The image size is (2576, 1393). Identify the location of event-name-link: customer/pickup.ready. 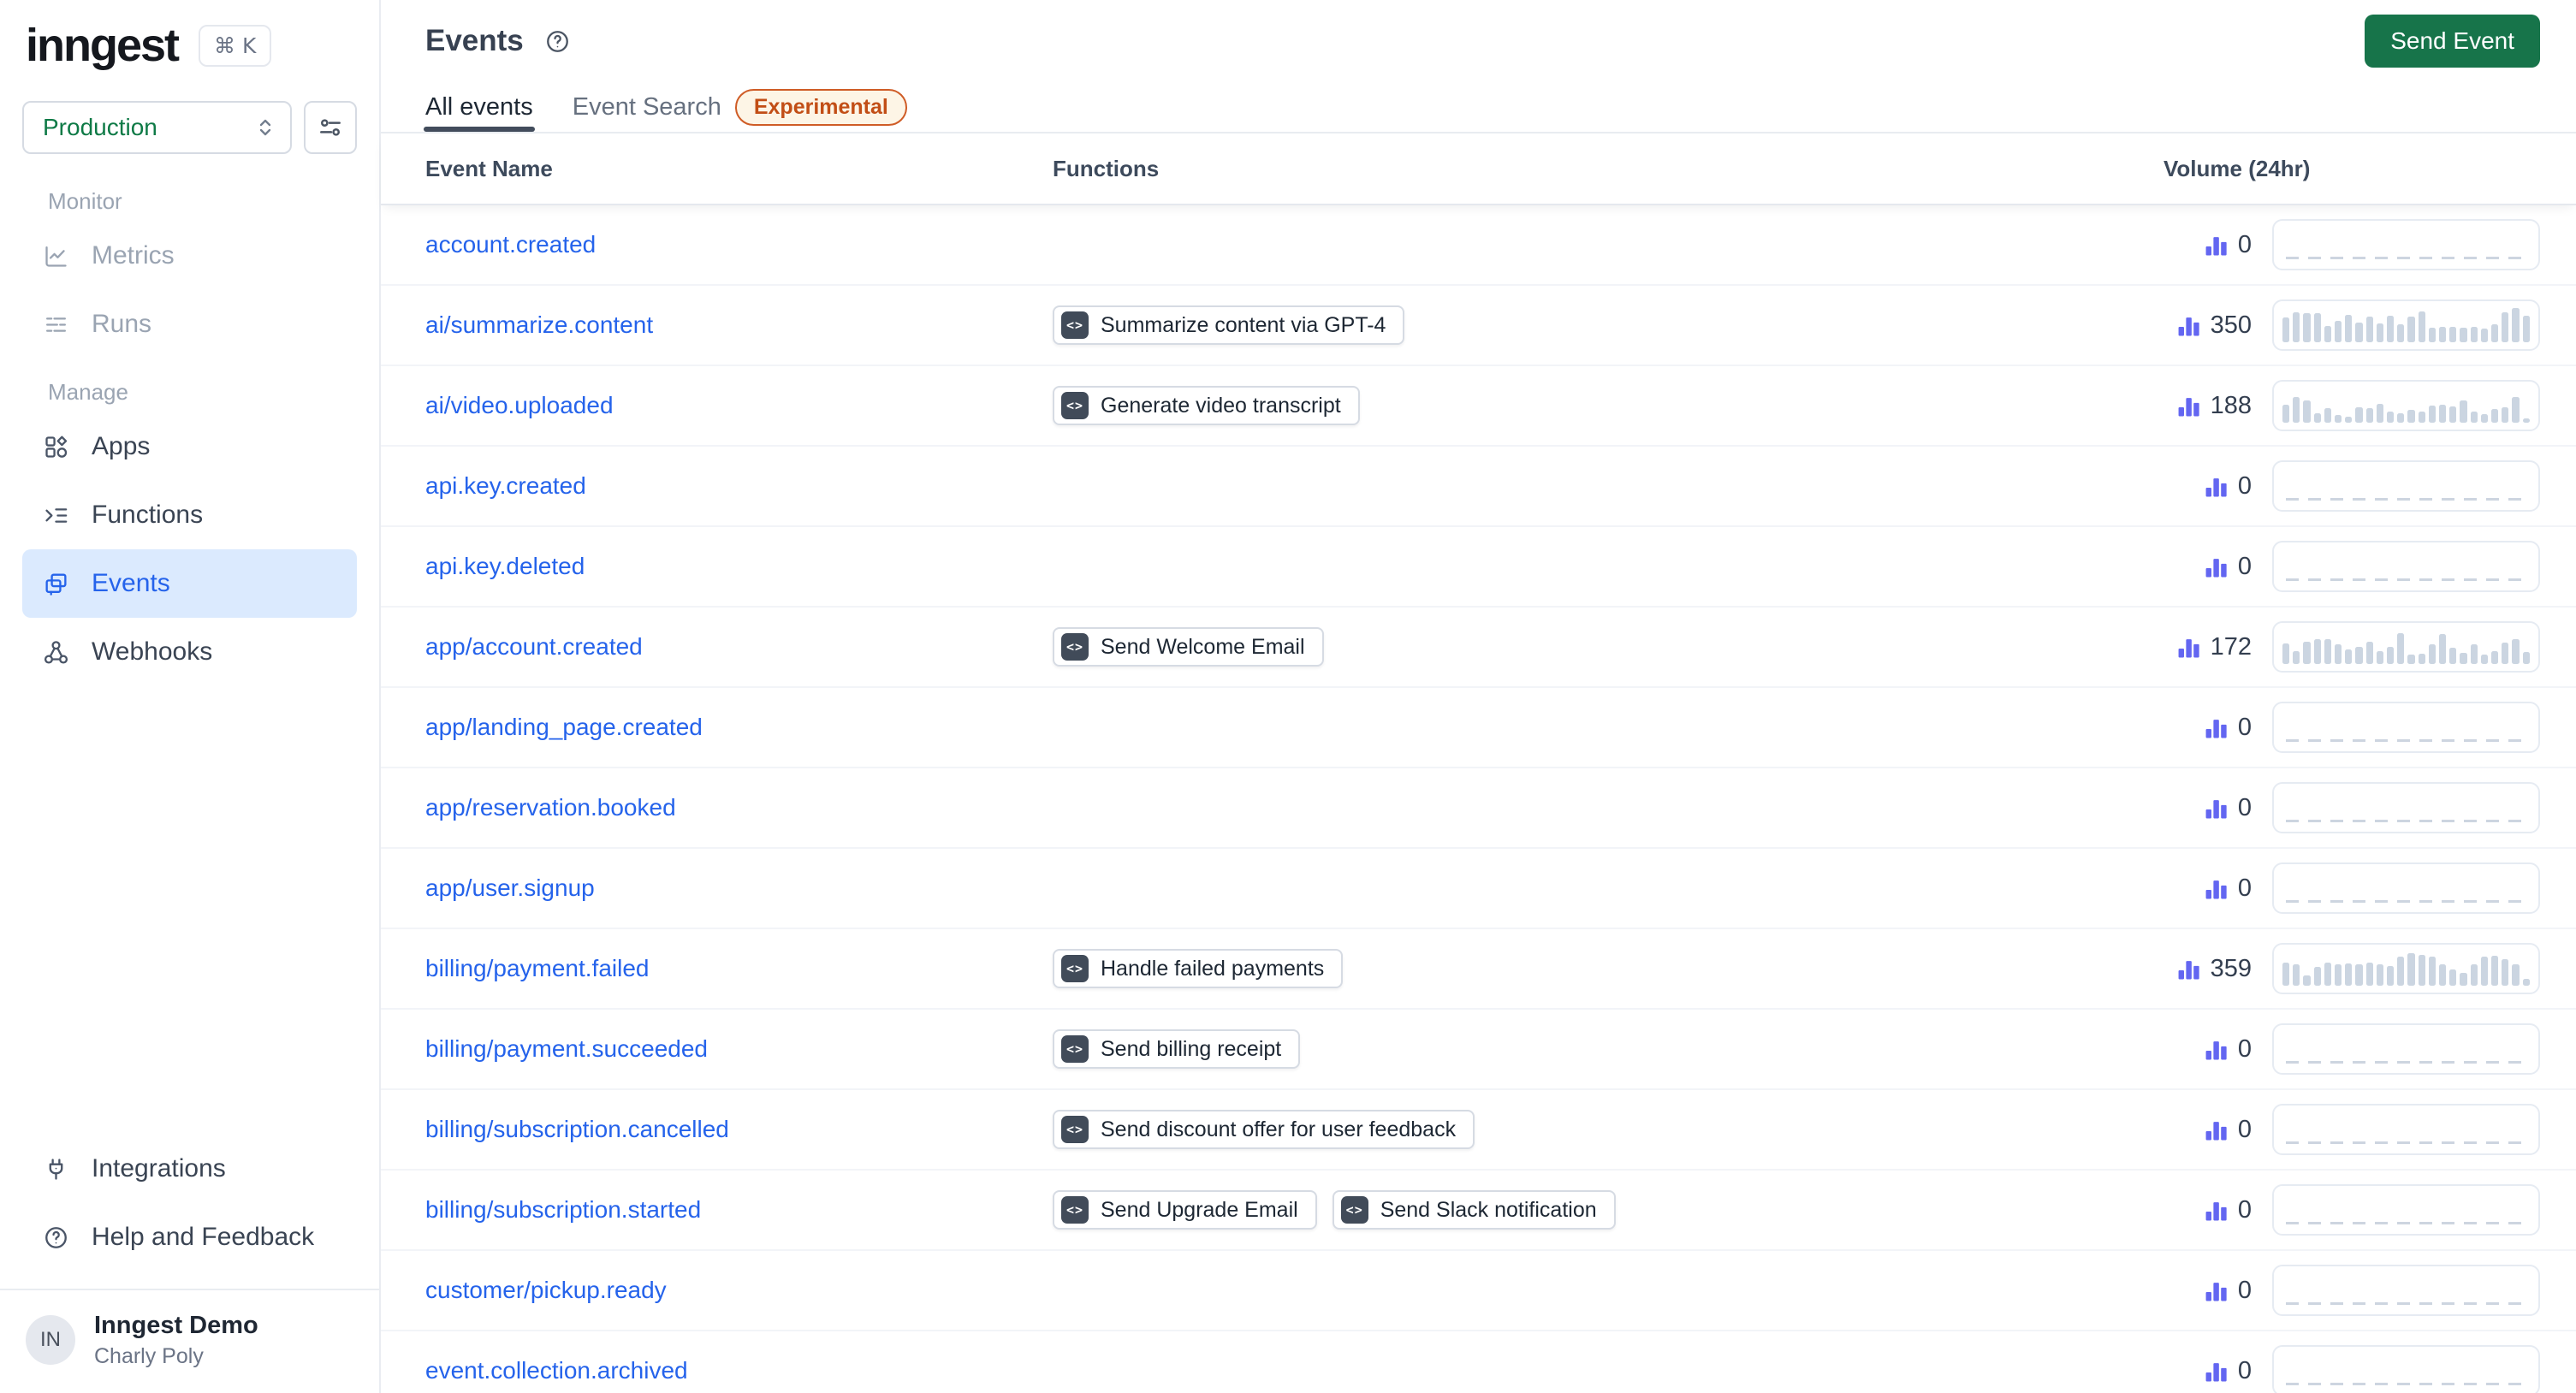
(546, 1290).